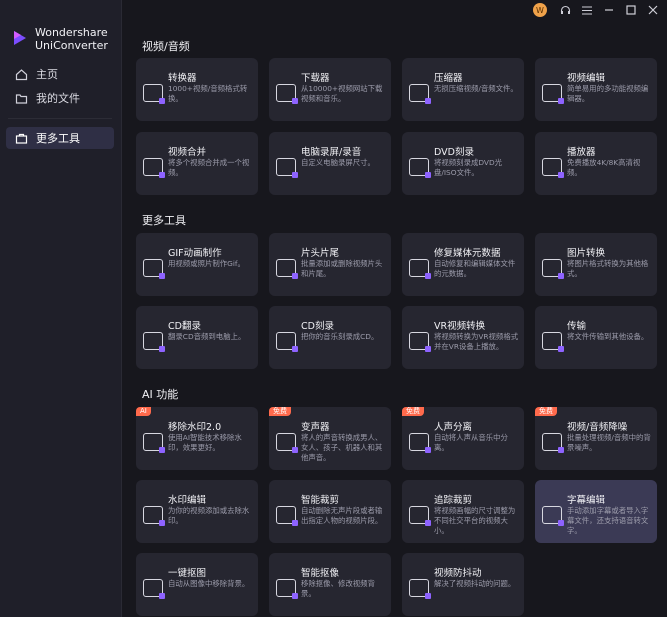  What do you see at coordinates (596, 163) in the screenshot?
I see `tool-card: 播放器 免费播放4K/8K高清视频。` at bounding box center [596, 163].